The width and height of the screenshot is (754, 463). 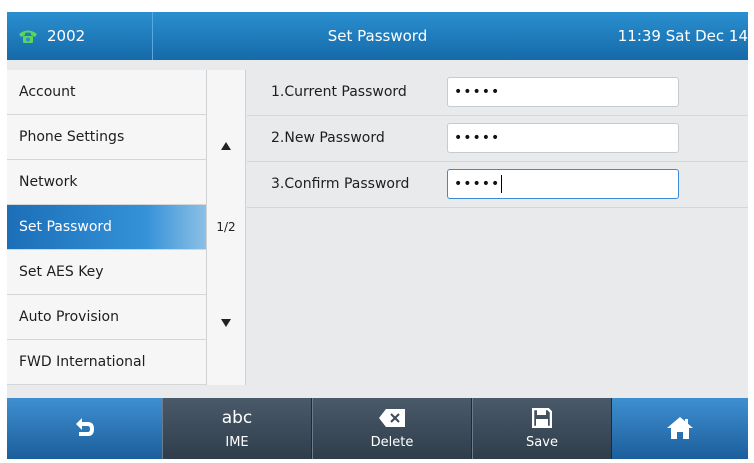 I want to click on confirm-password-input: •••••, so click(x=563, y=184).